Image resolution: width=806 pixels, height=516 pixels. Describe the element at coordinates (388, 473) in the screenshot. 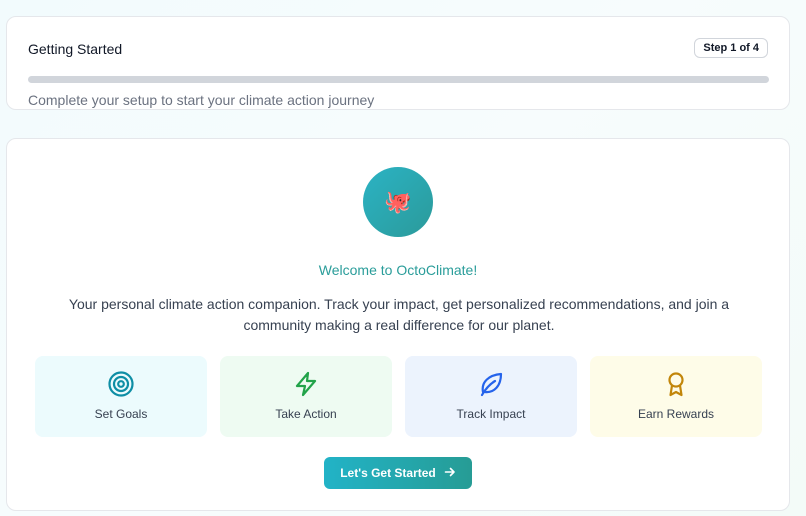

I see `get-started-label: Let's Get Started` at that location.